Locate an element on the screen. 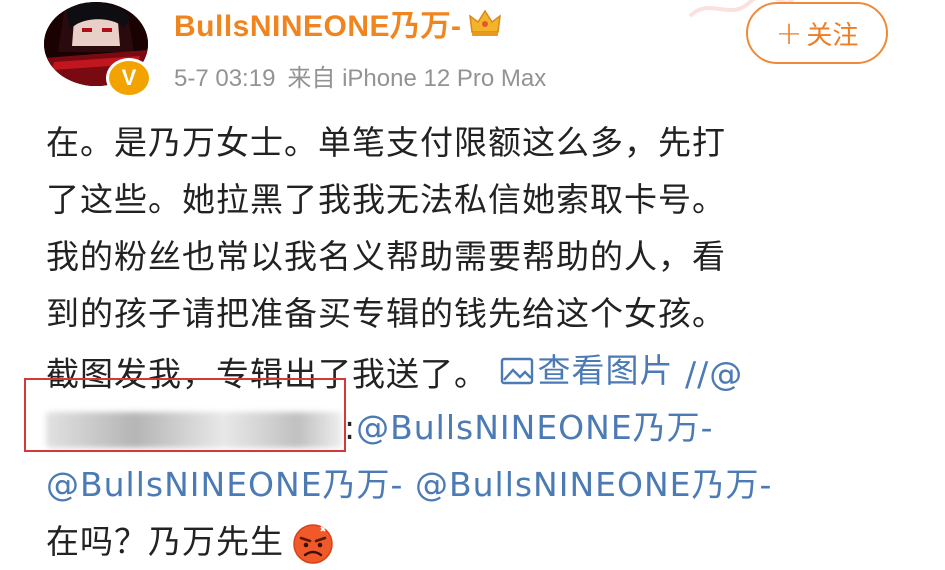 The height and width of the screenshot is (570, 945). crown-badge-icon is located at coordinates (484, 22).